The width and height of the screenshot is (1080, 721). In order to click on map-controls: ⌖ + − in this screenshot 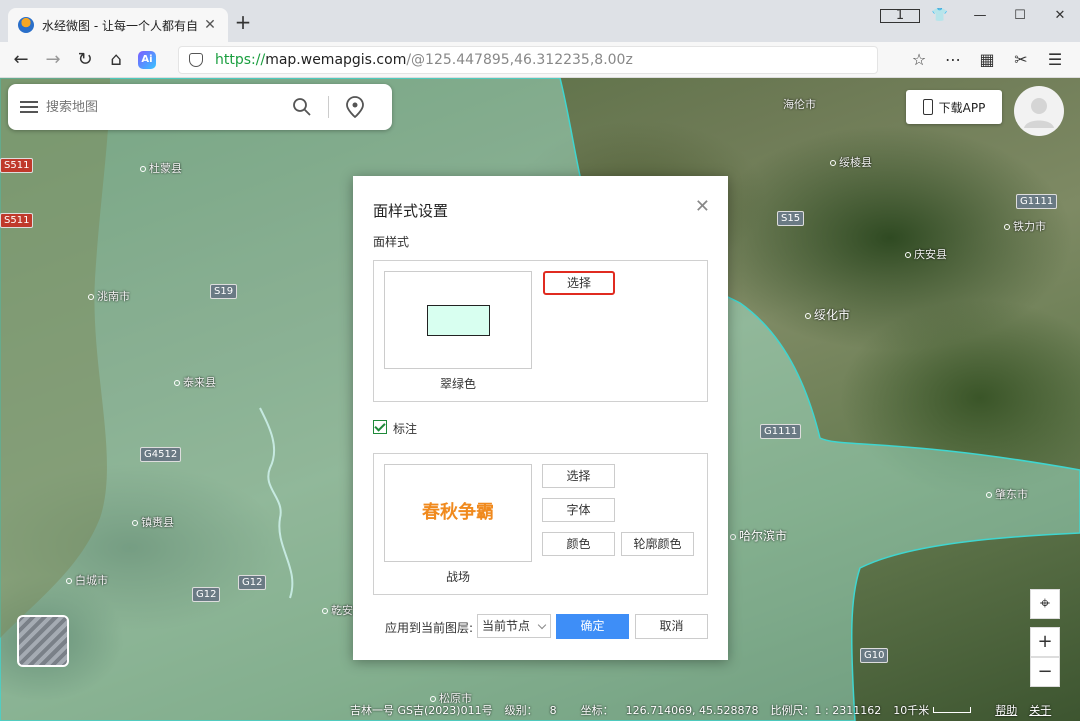, I will do `click(1045, 638)`.